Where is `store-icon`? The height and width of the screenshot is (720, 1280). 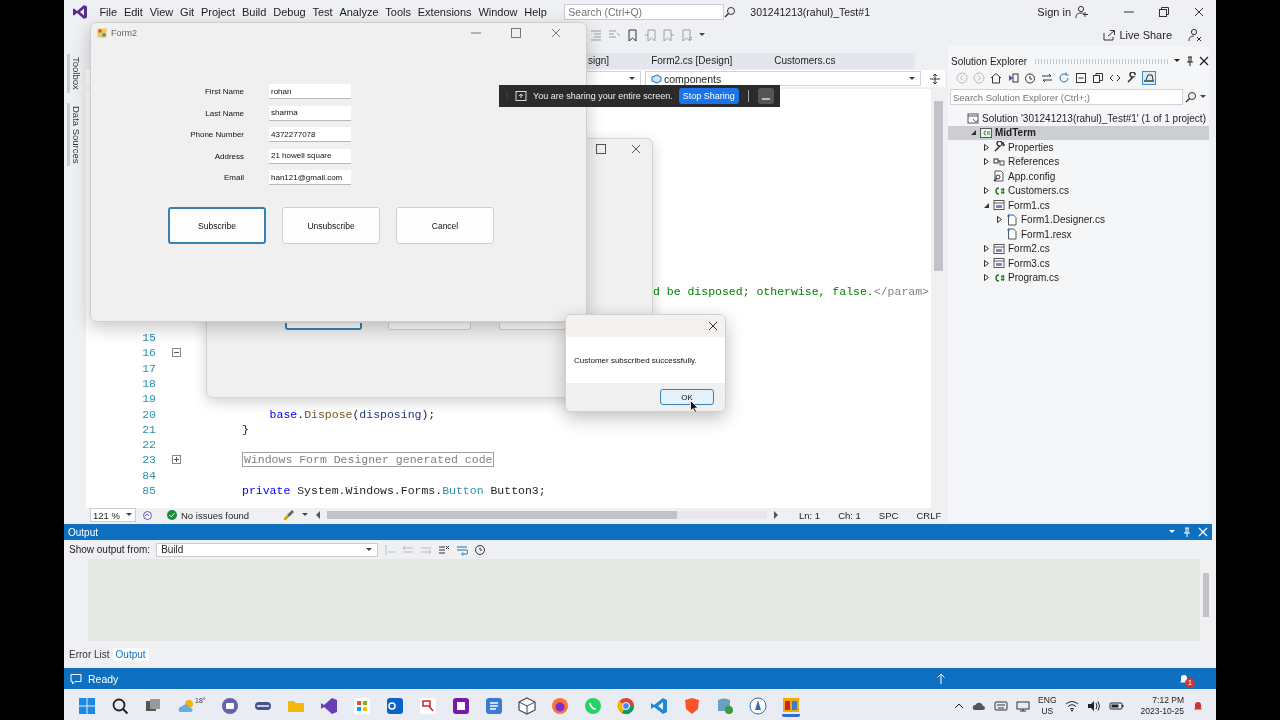 store-icon is located at coordinates (361, 706).